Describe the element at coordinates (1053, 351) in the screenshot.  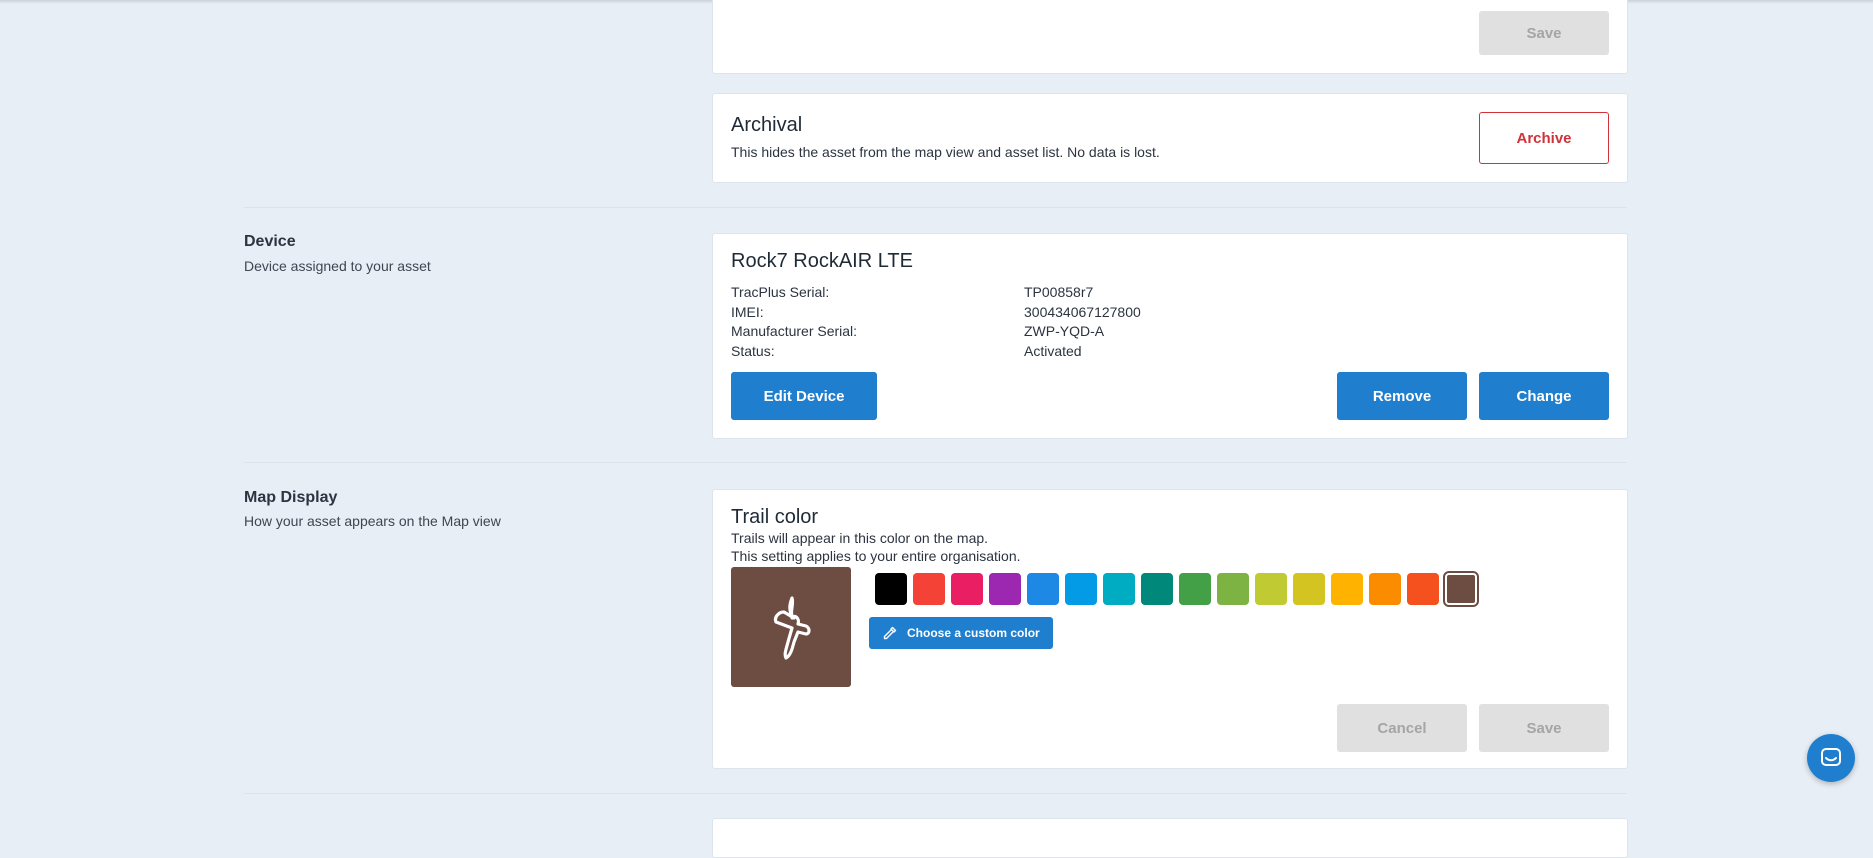
I see `device-field-value: Activated` at that location.